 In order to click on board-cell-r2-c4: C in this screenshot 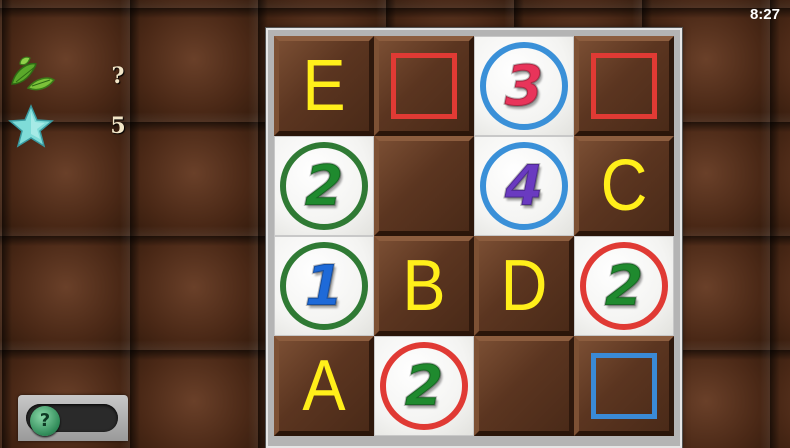, I will do `click(624, 186)`.